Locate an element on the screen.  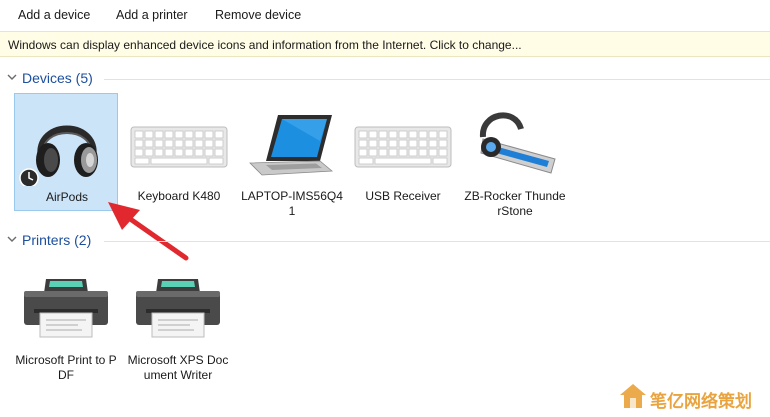
command-bar: Add a device Add a printer Remove device is located at coordinates (385, 15).